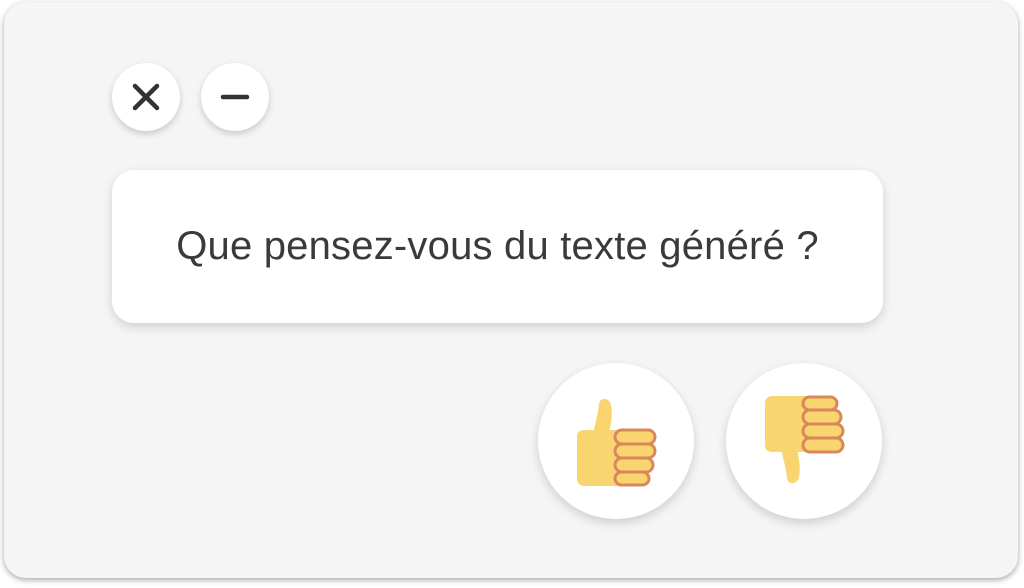 This screenshot has height=588, width=1024. I want to click on minimize-icon, so click(235, 97).